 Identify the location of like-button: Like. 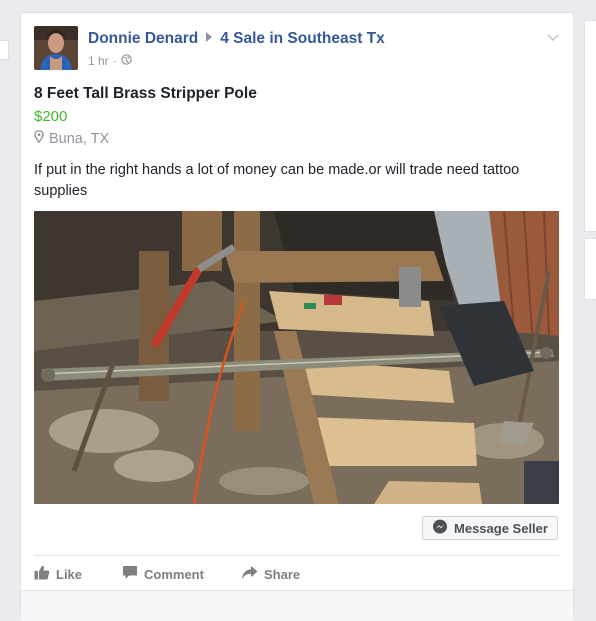
(78, 574).